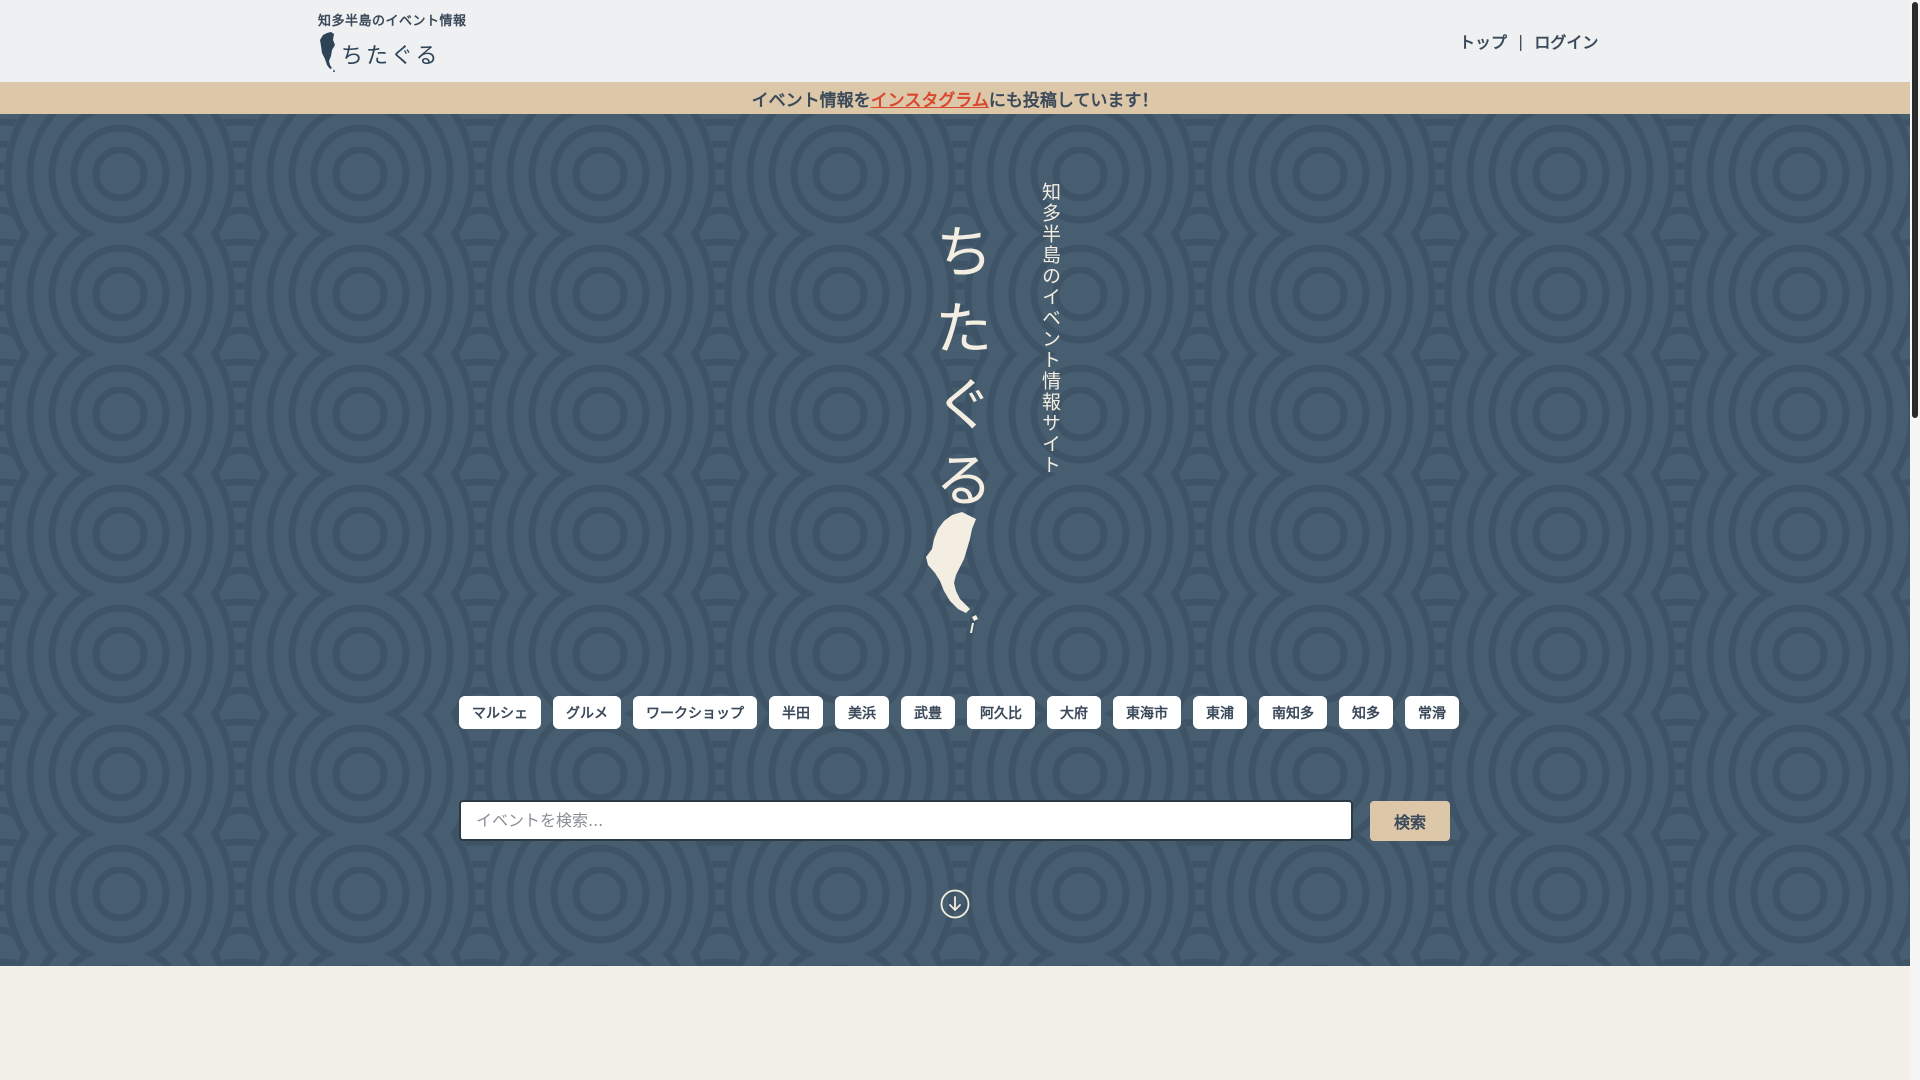 Image resolution: width=1920 pixels, height=1080 pixels. I want to click on tag-button: 東海市, so click(1147, 712).